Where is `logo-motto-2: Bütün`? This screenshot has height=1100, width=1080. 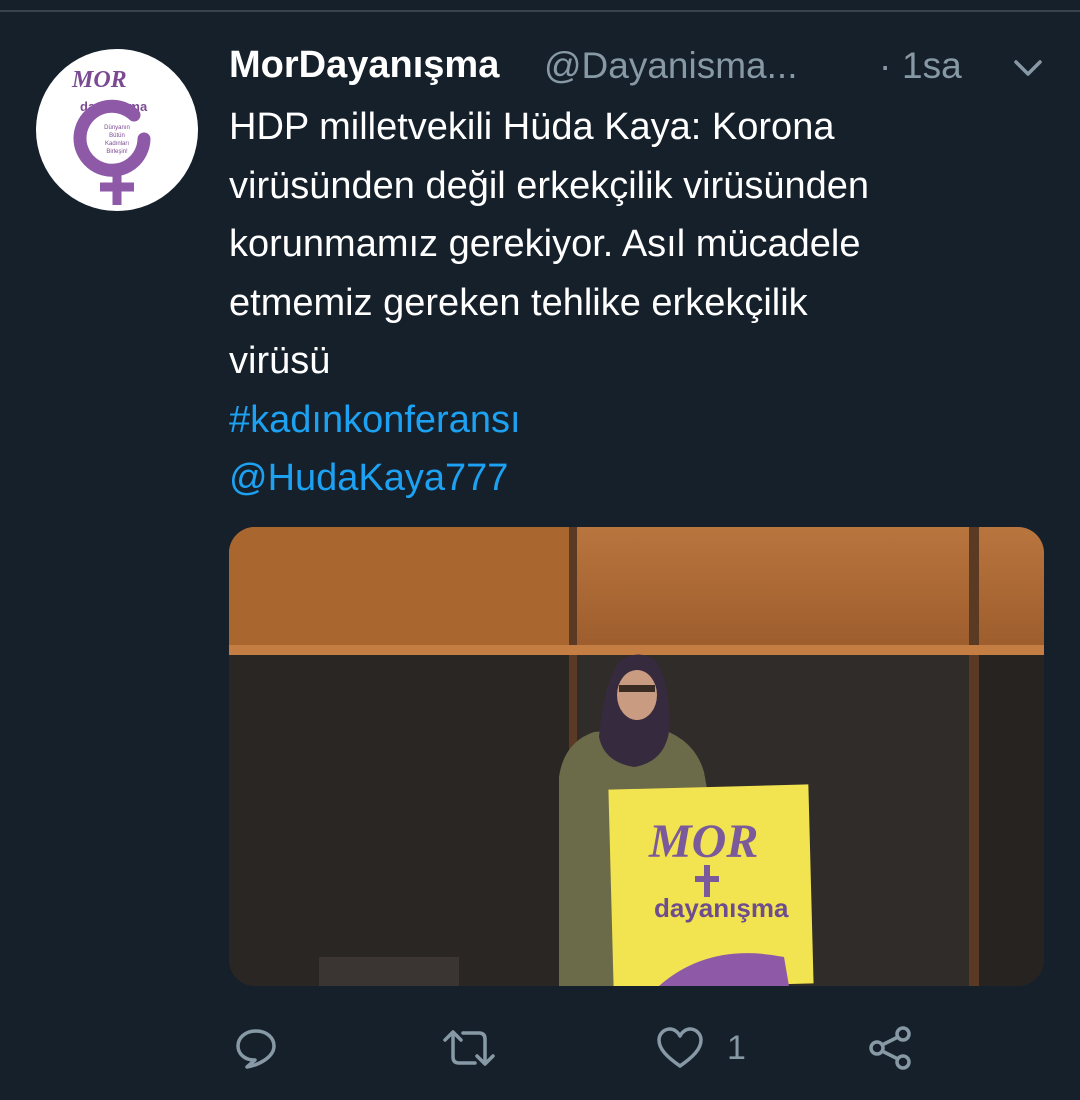
logo-motto-2: Bütün is located at coordinates (117, 136).